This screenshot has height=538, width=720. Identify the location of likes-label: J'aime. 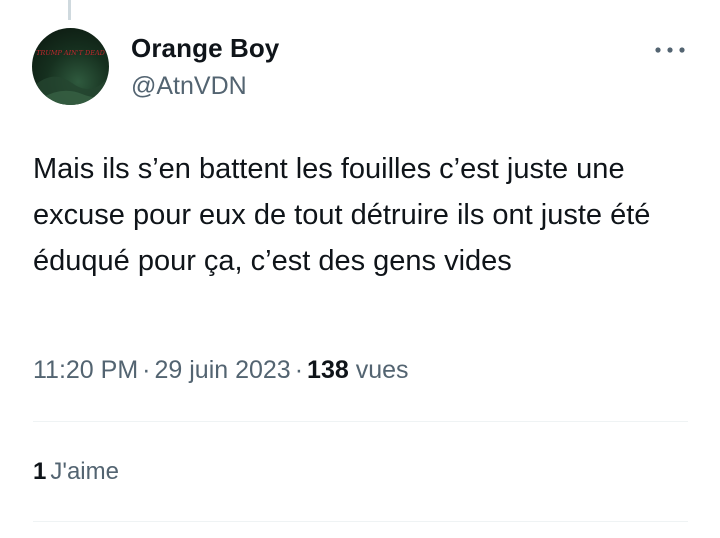
(84, 471).